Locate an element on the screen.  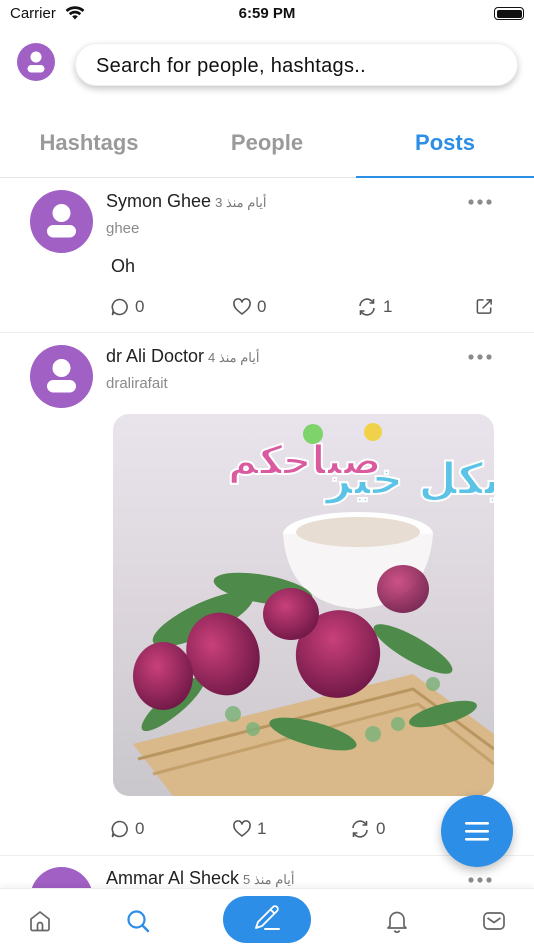
like-button: 0 is located at coordinates (249, 307).